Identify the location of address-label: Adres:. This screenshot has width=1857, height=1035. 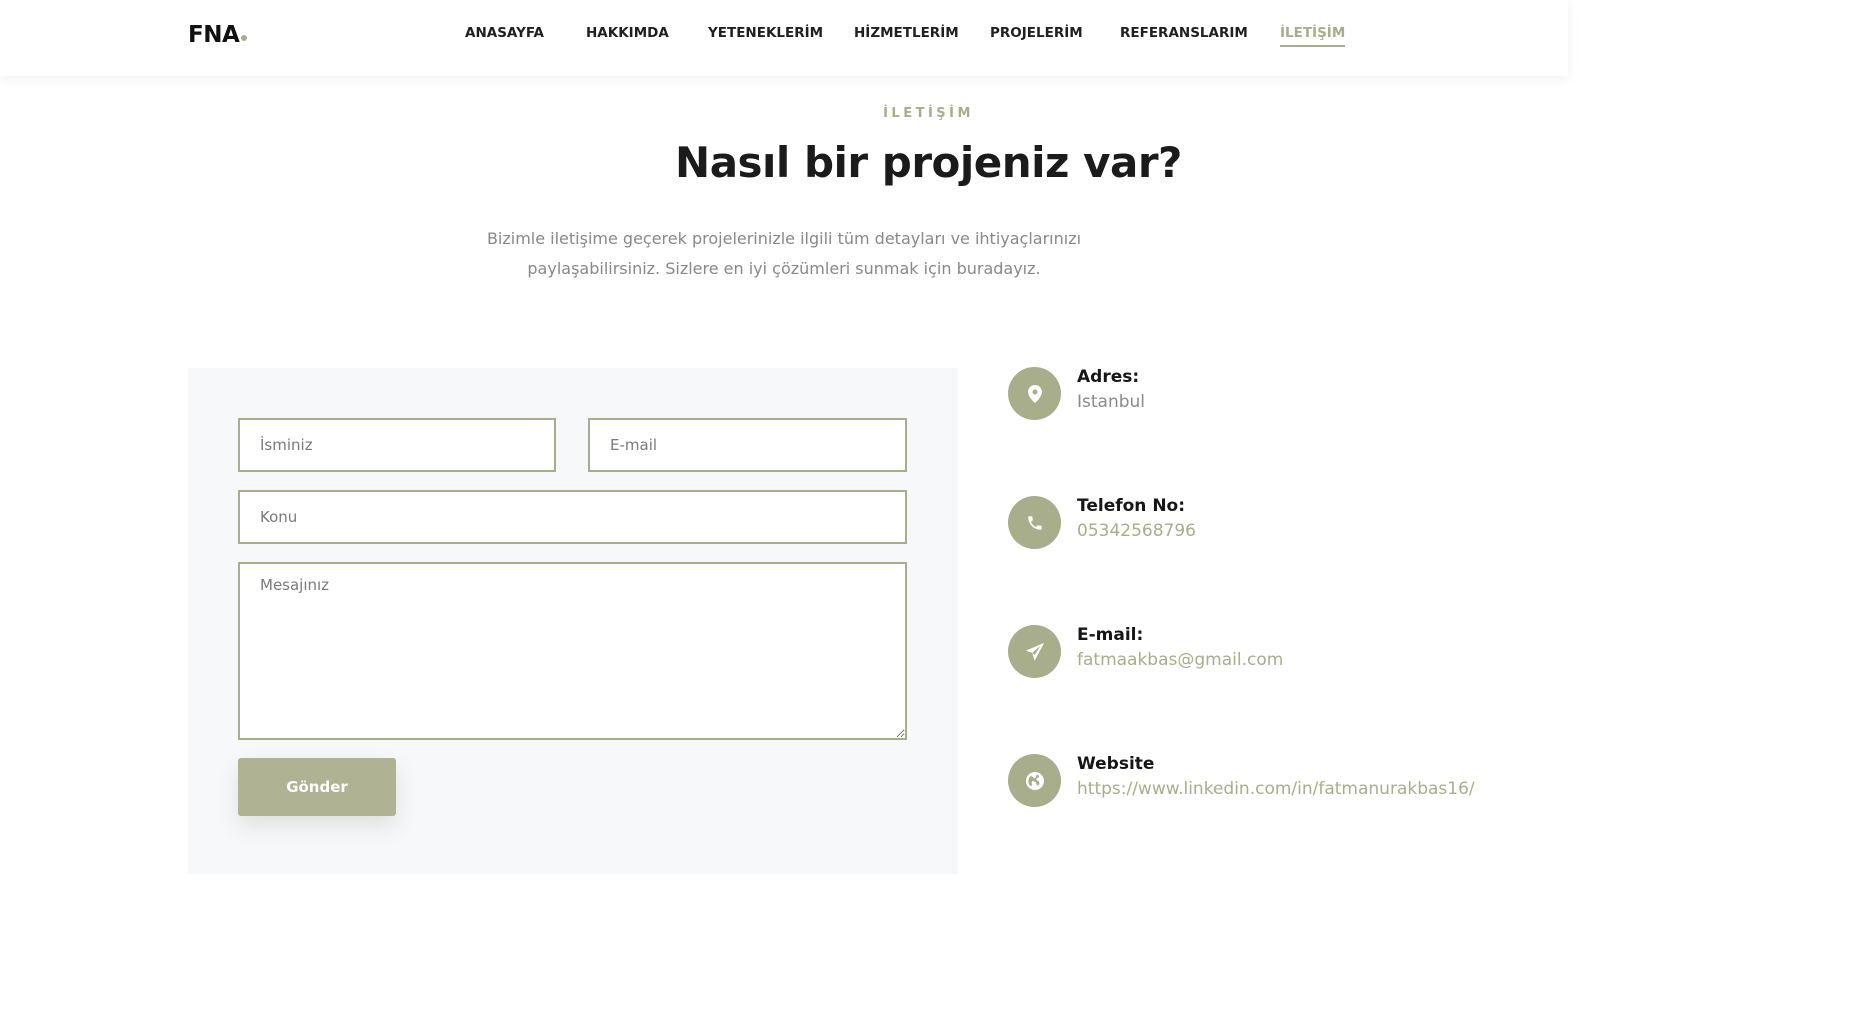
(1108, 377).